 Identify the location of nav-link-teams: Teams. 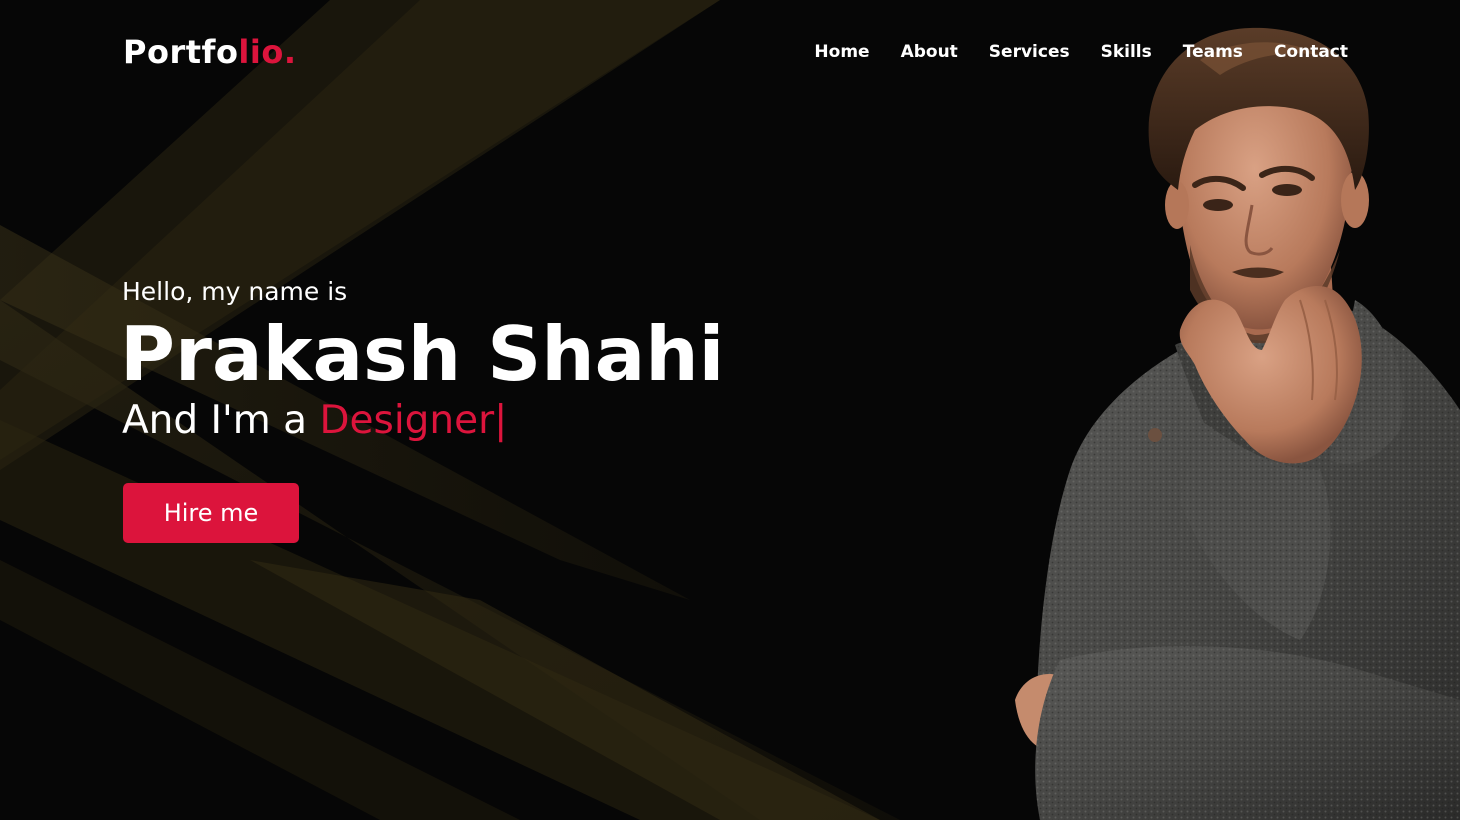
(1213, 52).